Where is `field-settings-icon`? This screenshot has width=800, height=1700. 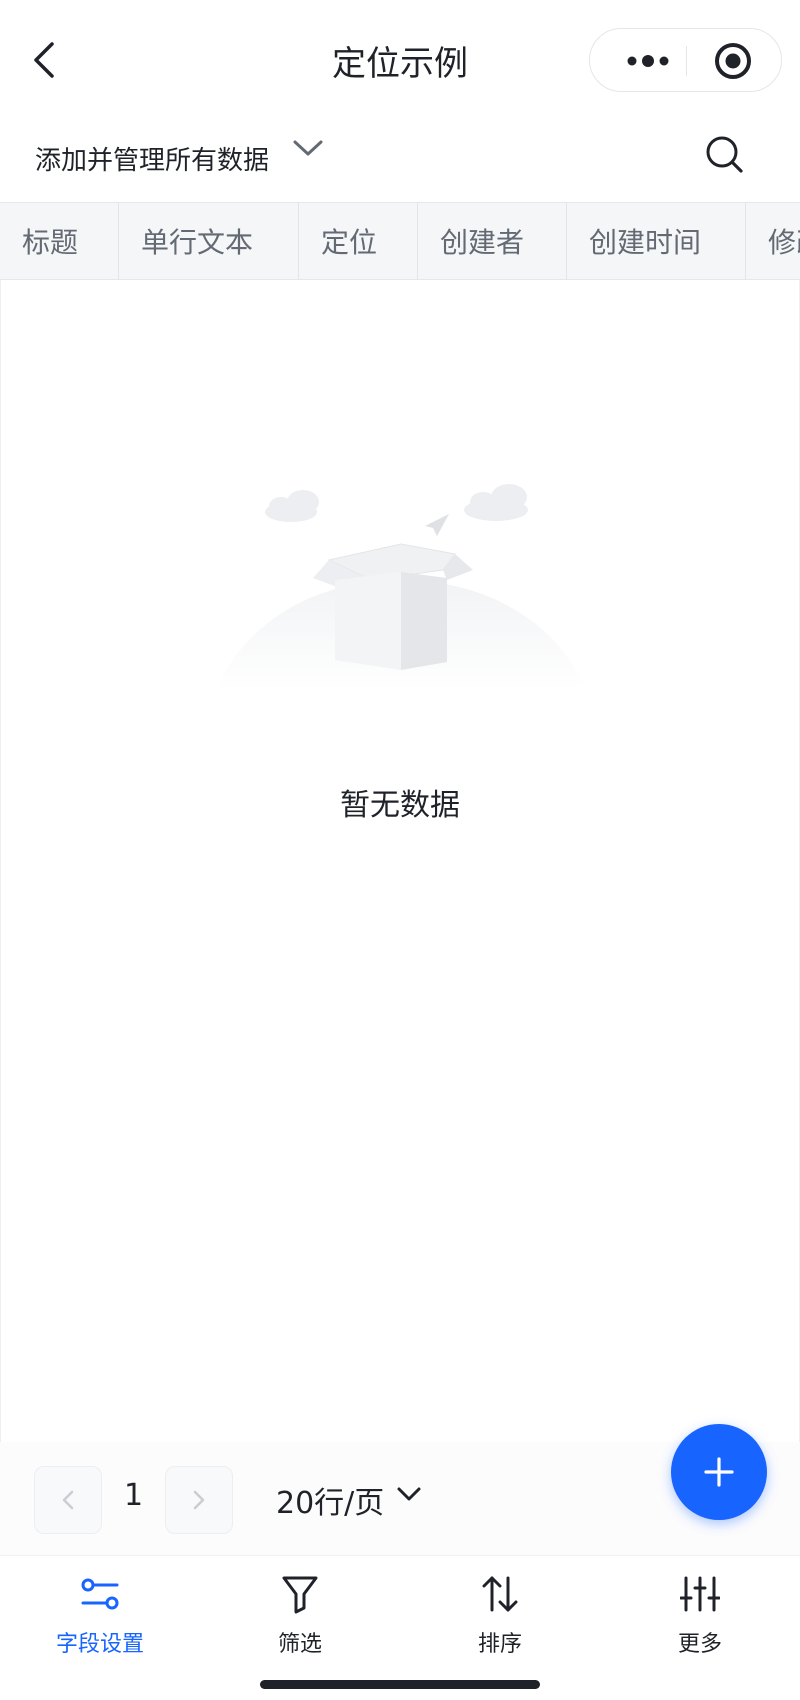 field-settings-icon is located at coordinates (100, 1594).